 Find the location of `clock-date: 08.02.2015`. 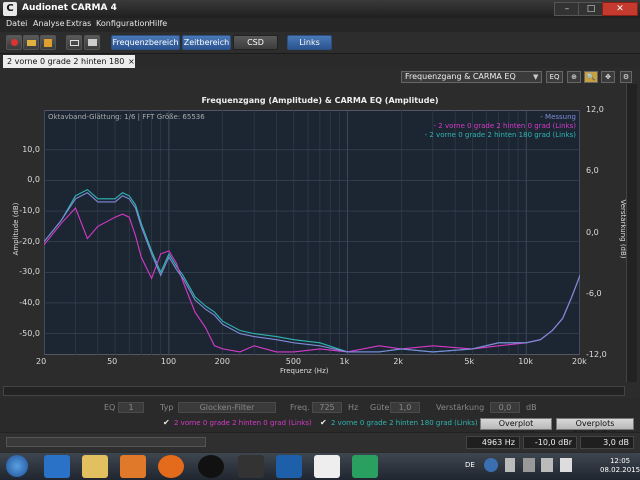

clock-date: 08.02.2015 is located at coordinates (620, 470).